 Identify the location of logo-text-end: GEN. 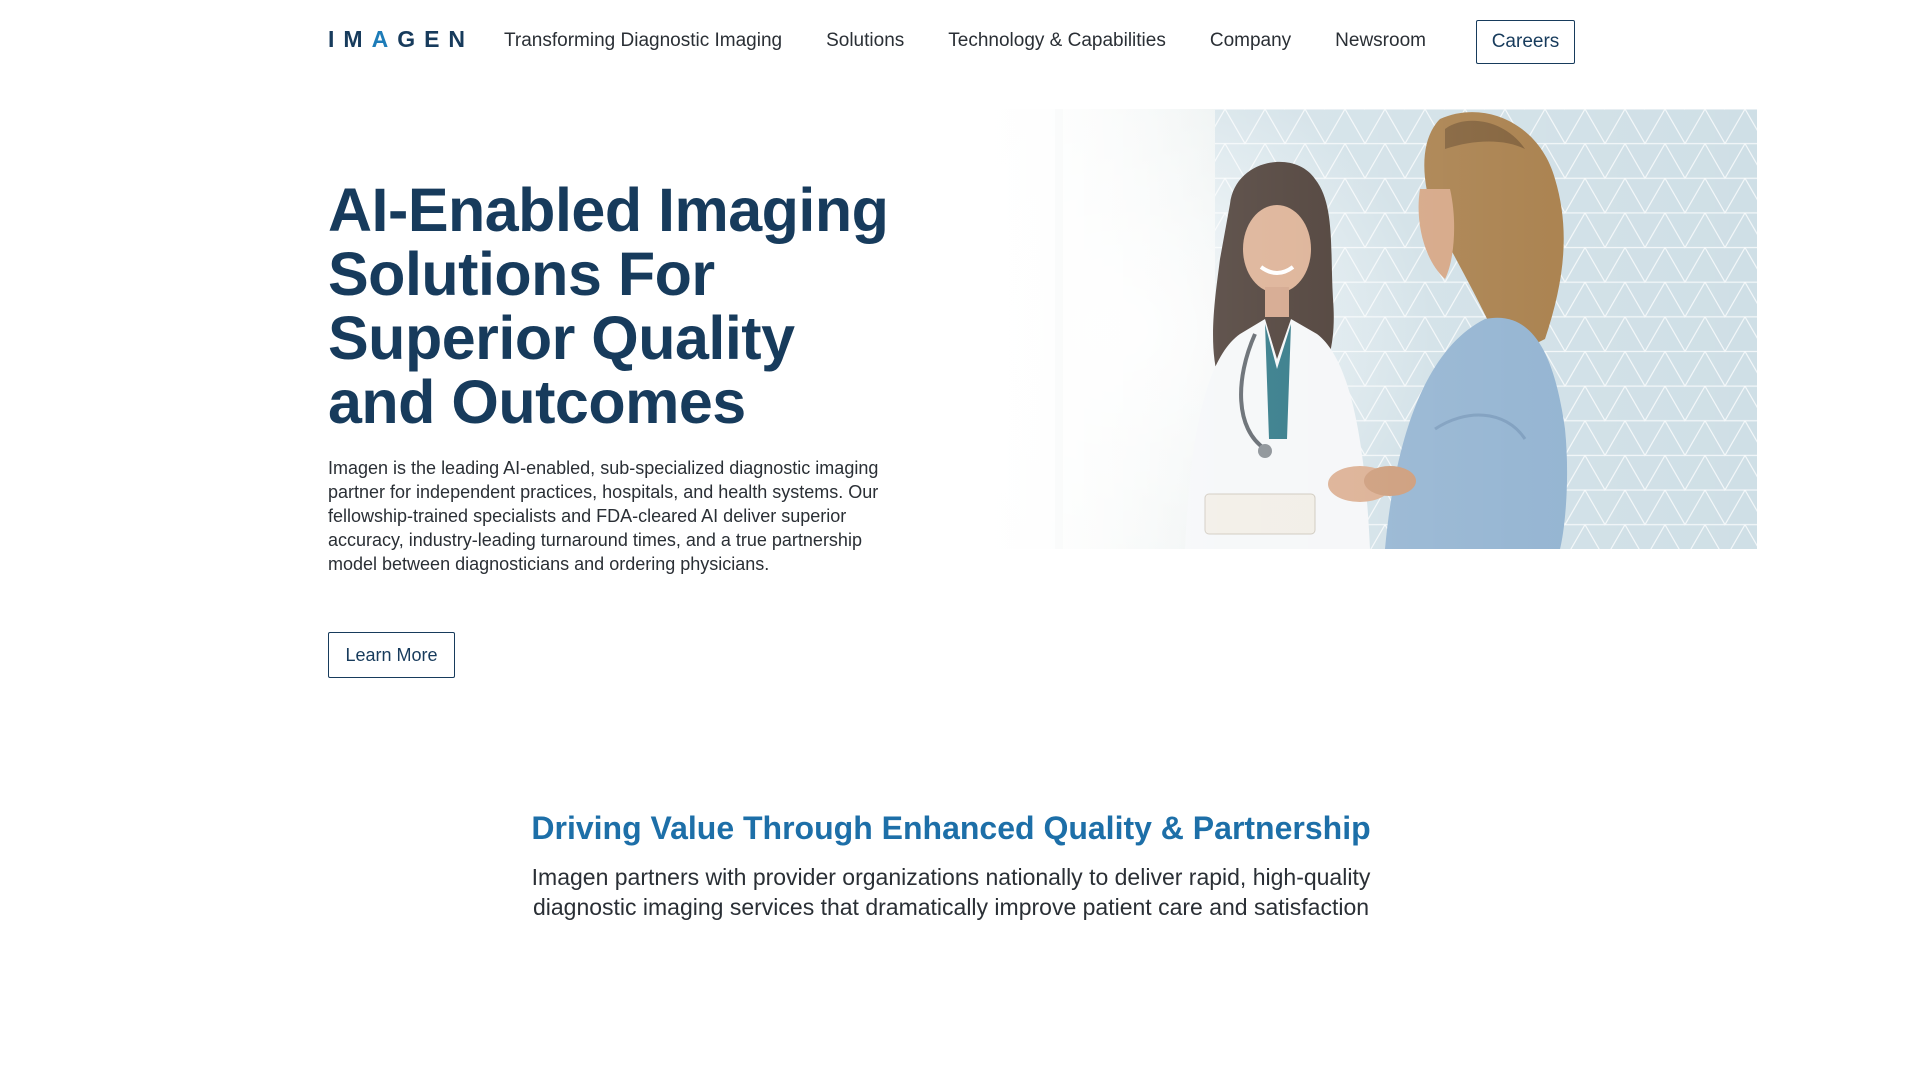
(436, 39).